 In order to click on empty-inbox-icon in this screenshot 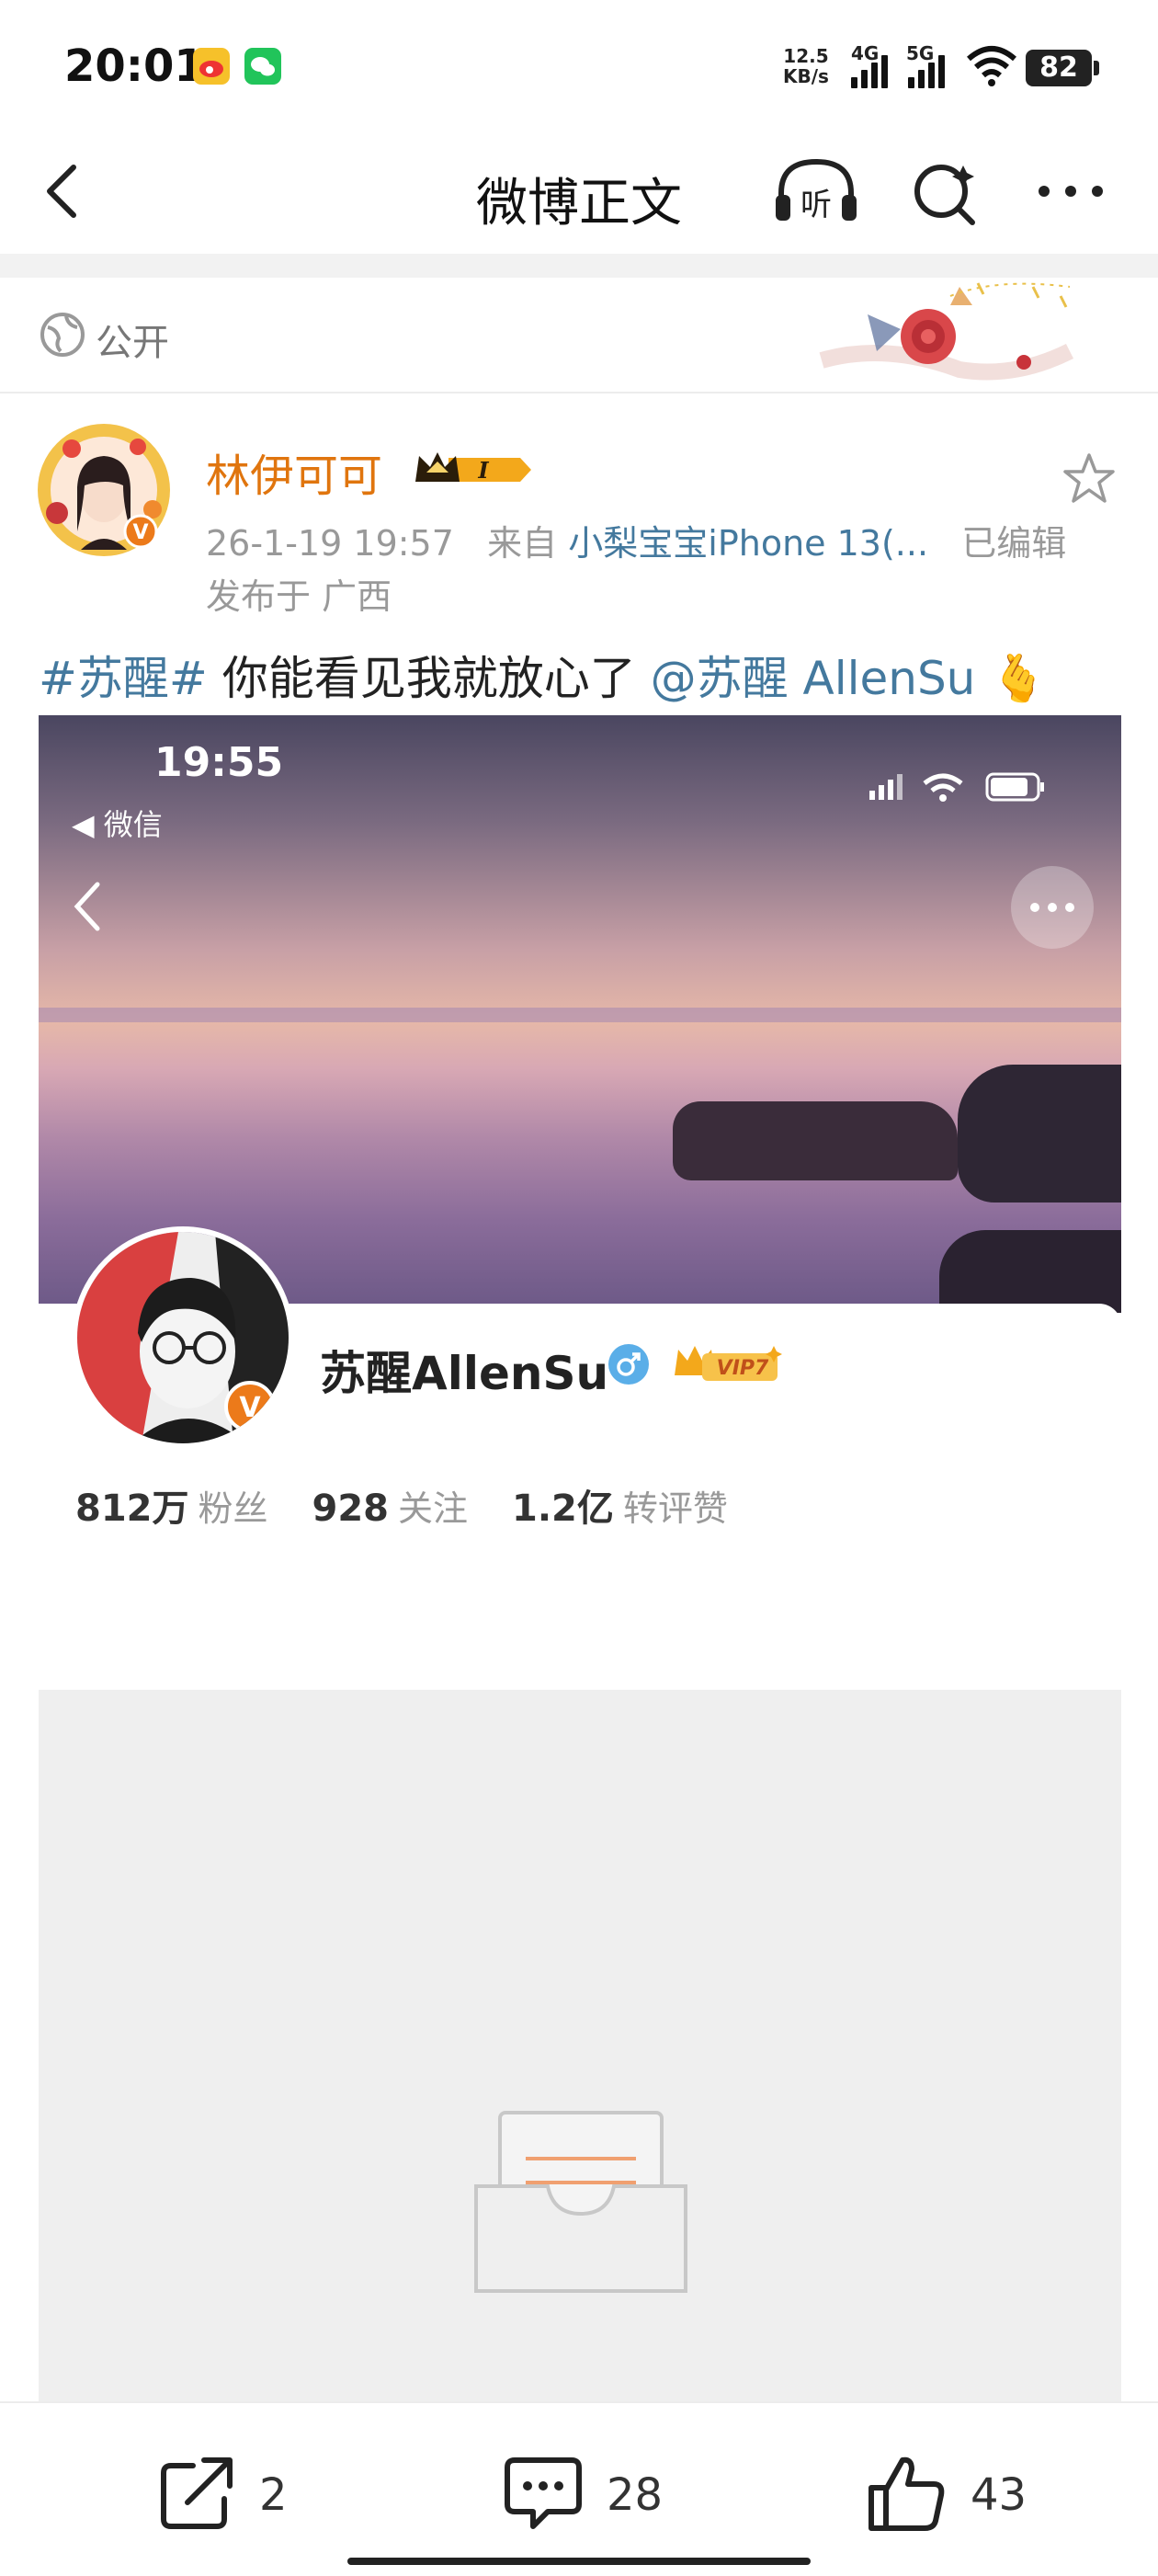, I will do `click(581, 2204)`.